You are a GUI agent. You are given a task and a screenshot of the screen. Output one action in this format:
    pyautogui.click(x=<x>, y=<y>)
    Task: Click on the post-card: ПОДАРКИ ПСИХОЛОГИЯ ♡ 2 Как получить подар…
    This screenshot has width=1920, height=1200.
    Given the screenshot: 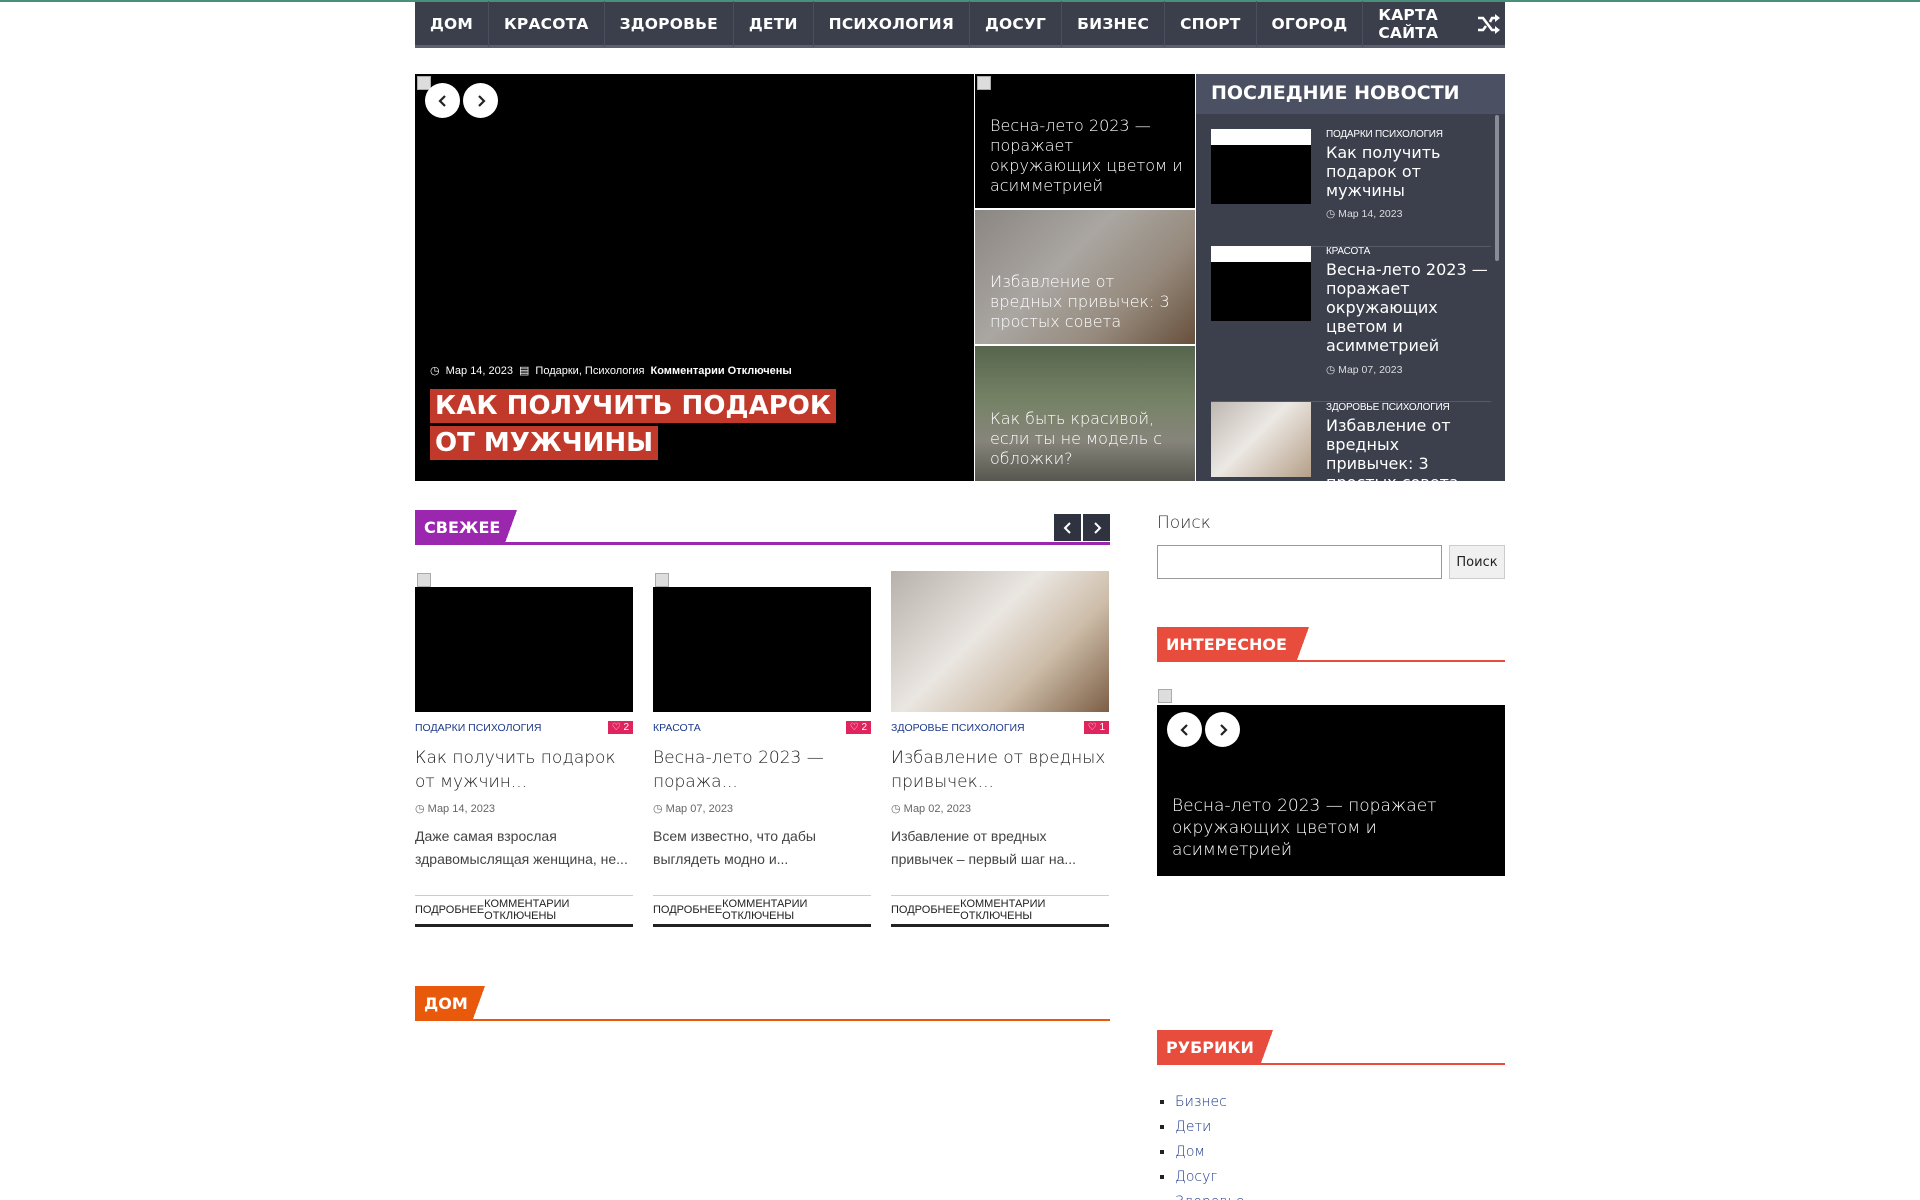 What is the action you would take?
    pyautogui.click(x=524, y=749)
    